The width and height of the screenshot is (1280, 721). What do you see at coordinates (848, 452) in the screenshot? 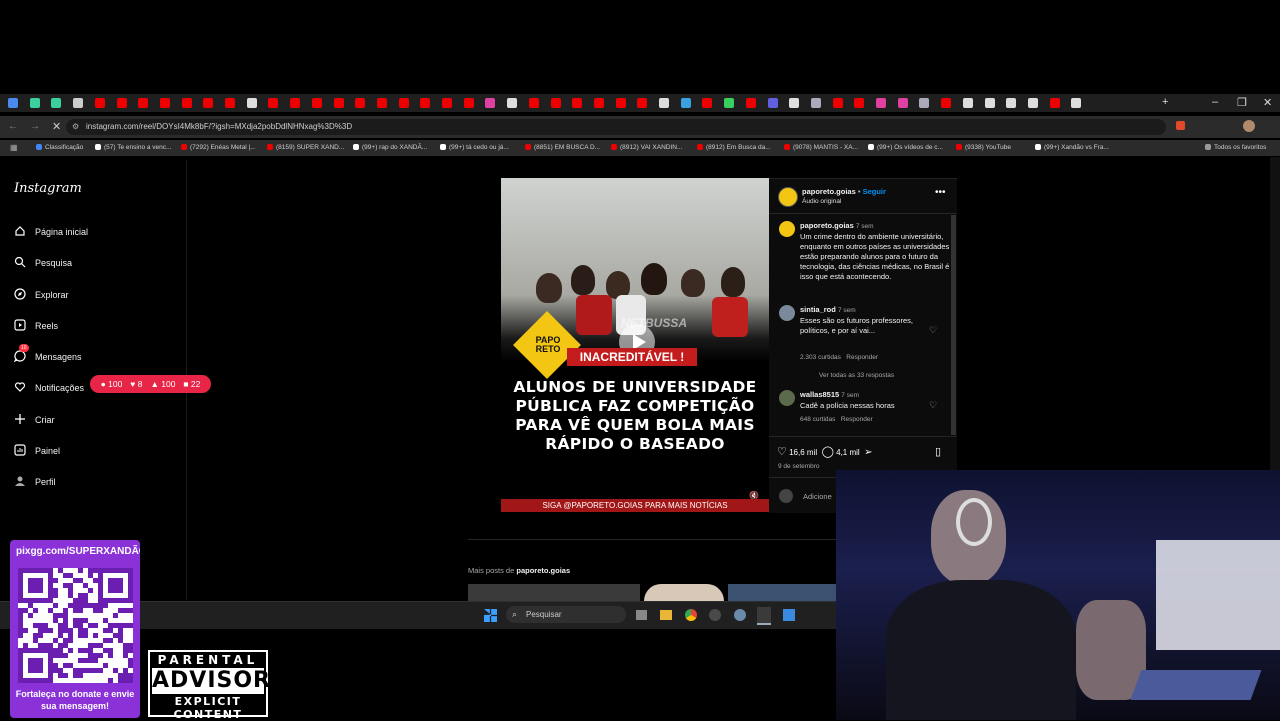
I see `comment-count: 4,1 mil` at bounding box center [848, 452].